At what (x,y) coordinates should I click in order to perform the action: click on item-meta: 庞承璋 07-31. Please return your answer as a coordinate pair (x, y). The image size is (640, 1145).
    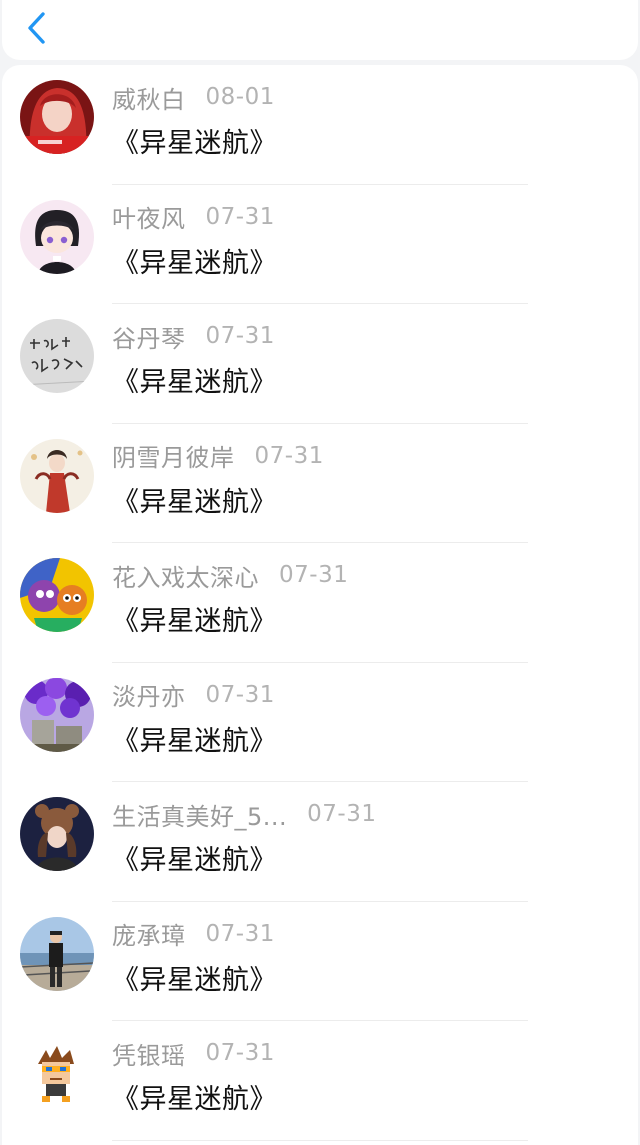
    Looking at the image, I should click on (193, 935).